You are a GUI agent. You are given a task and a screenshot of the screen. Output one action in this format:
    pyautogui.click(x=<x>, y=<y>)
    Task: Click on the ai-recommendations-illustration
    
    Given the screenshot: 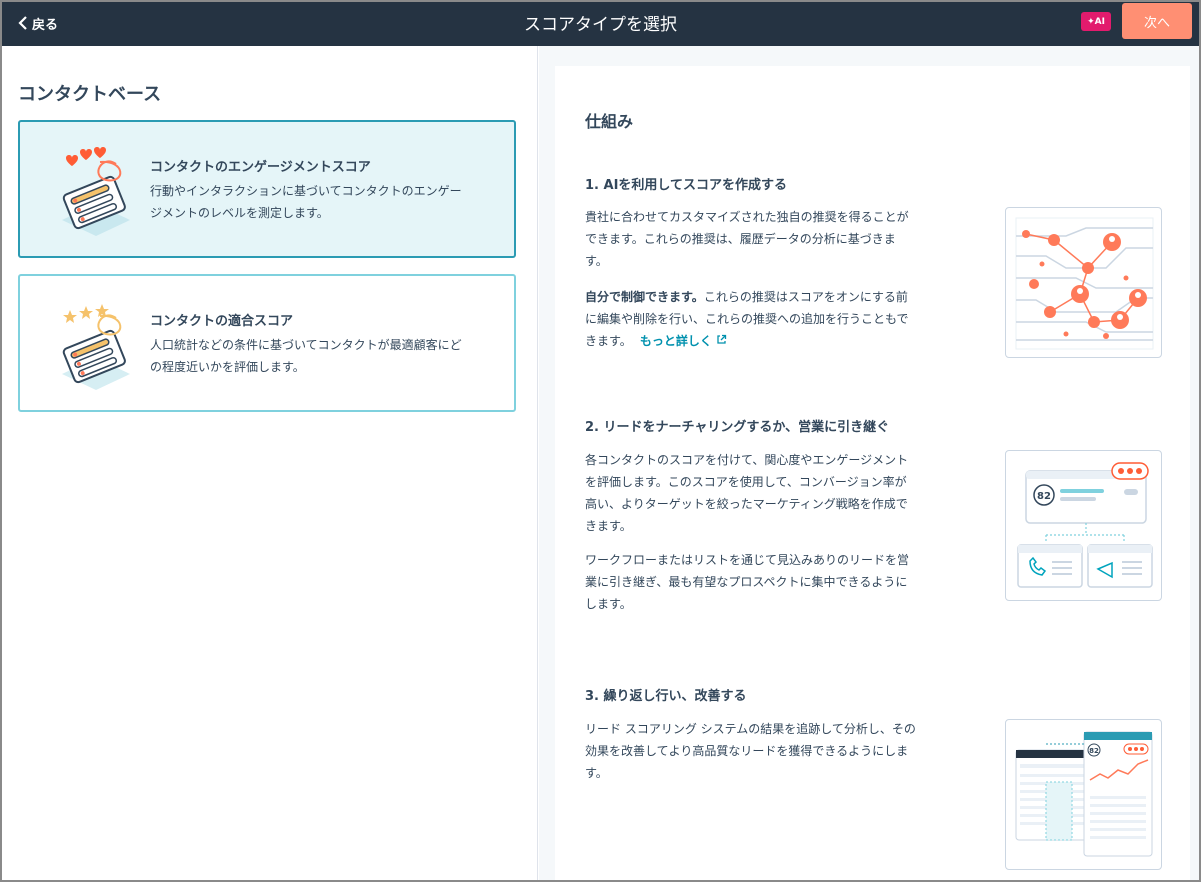 What is the action you would take?
    pyautogui.click(x=1083, y=282)
    